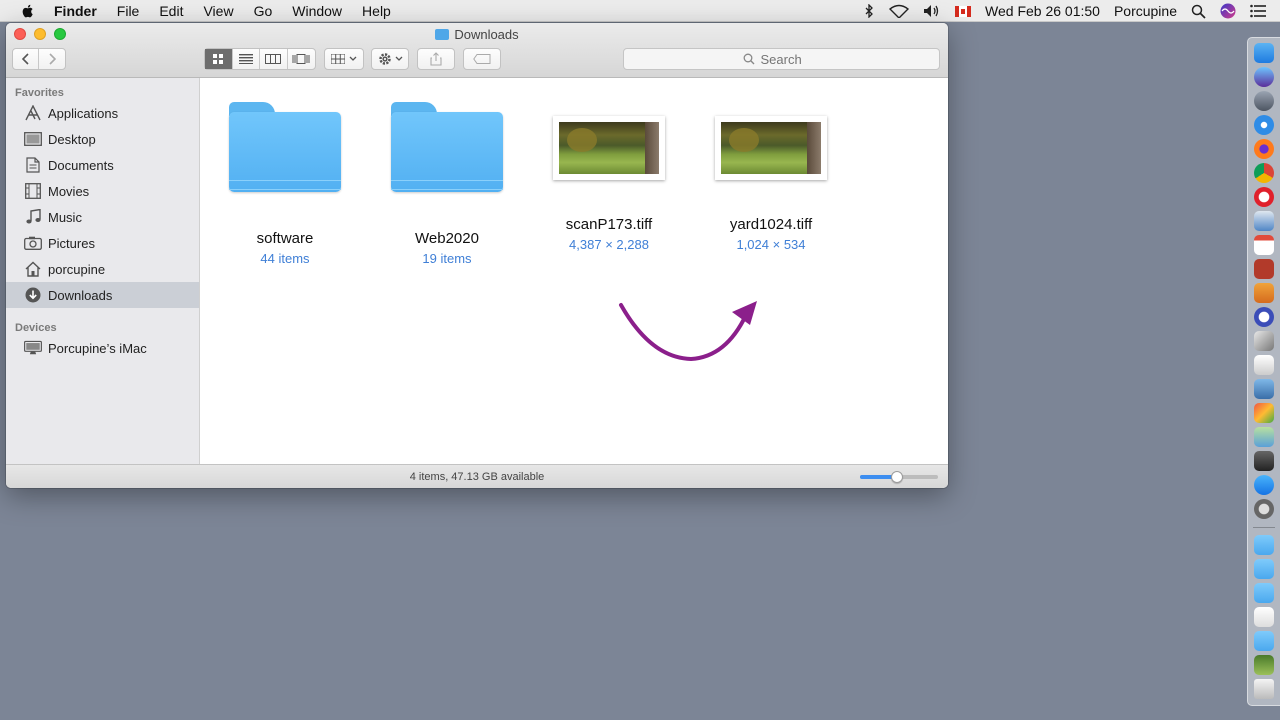 The height and width of the screenshot is (720, 1280). I want to click on canada-flag-icon, so click(963, 11).